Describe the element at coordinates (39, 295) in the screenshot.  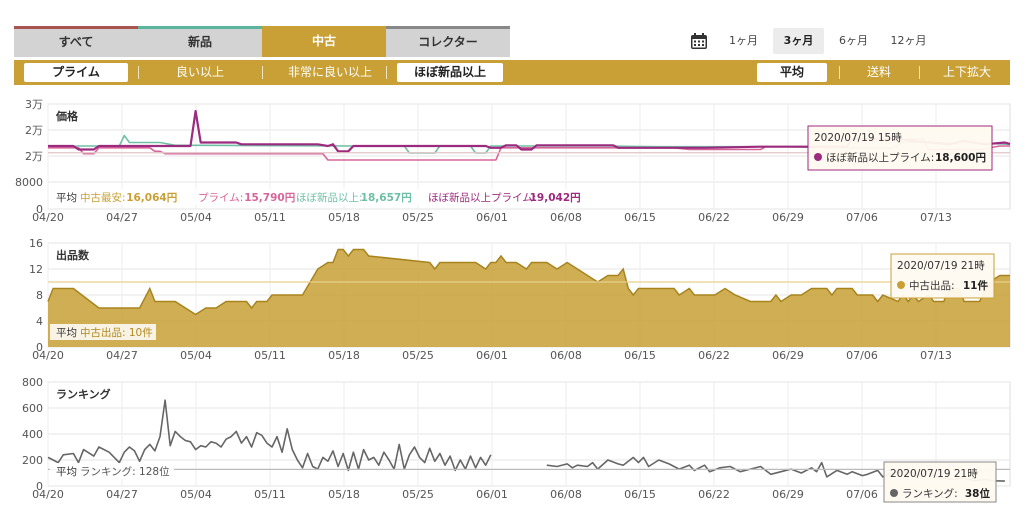
I see `y-tick-label: 8` at that location.